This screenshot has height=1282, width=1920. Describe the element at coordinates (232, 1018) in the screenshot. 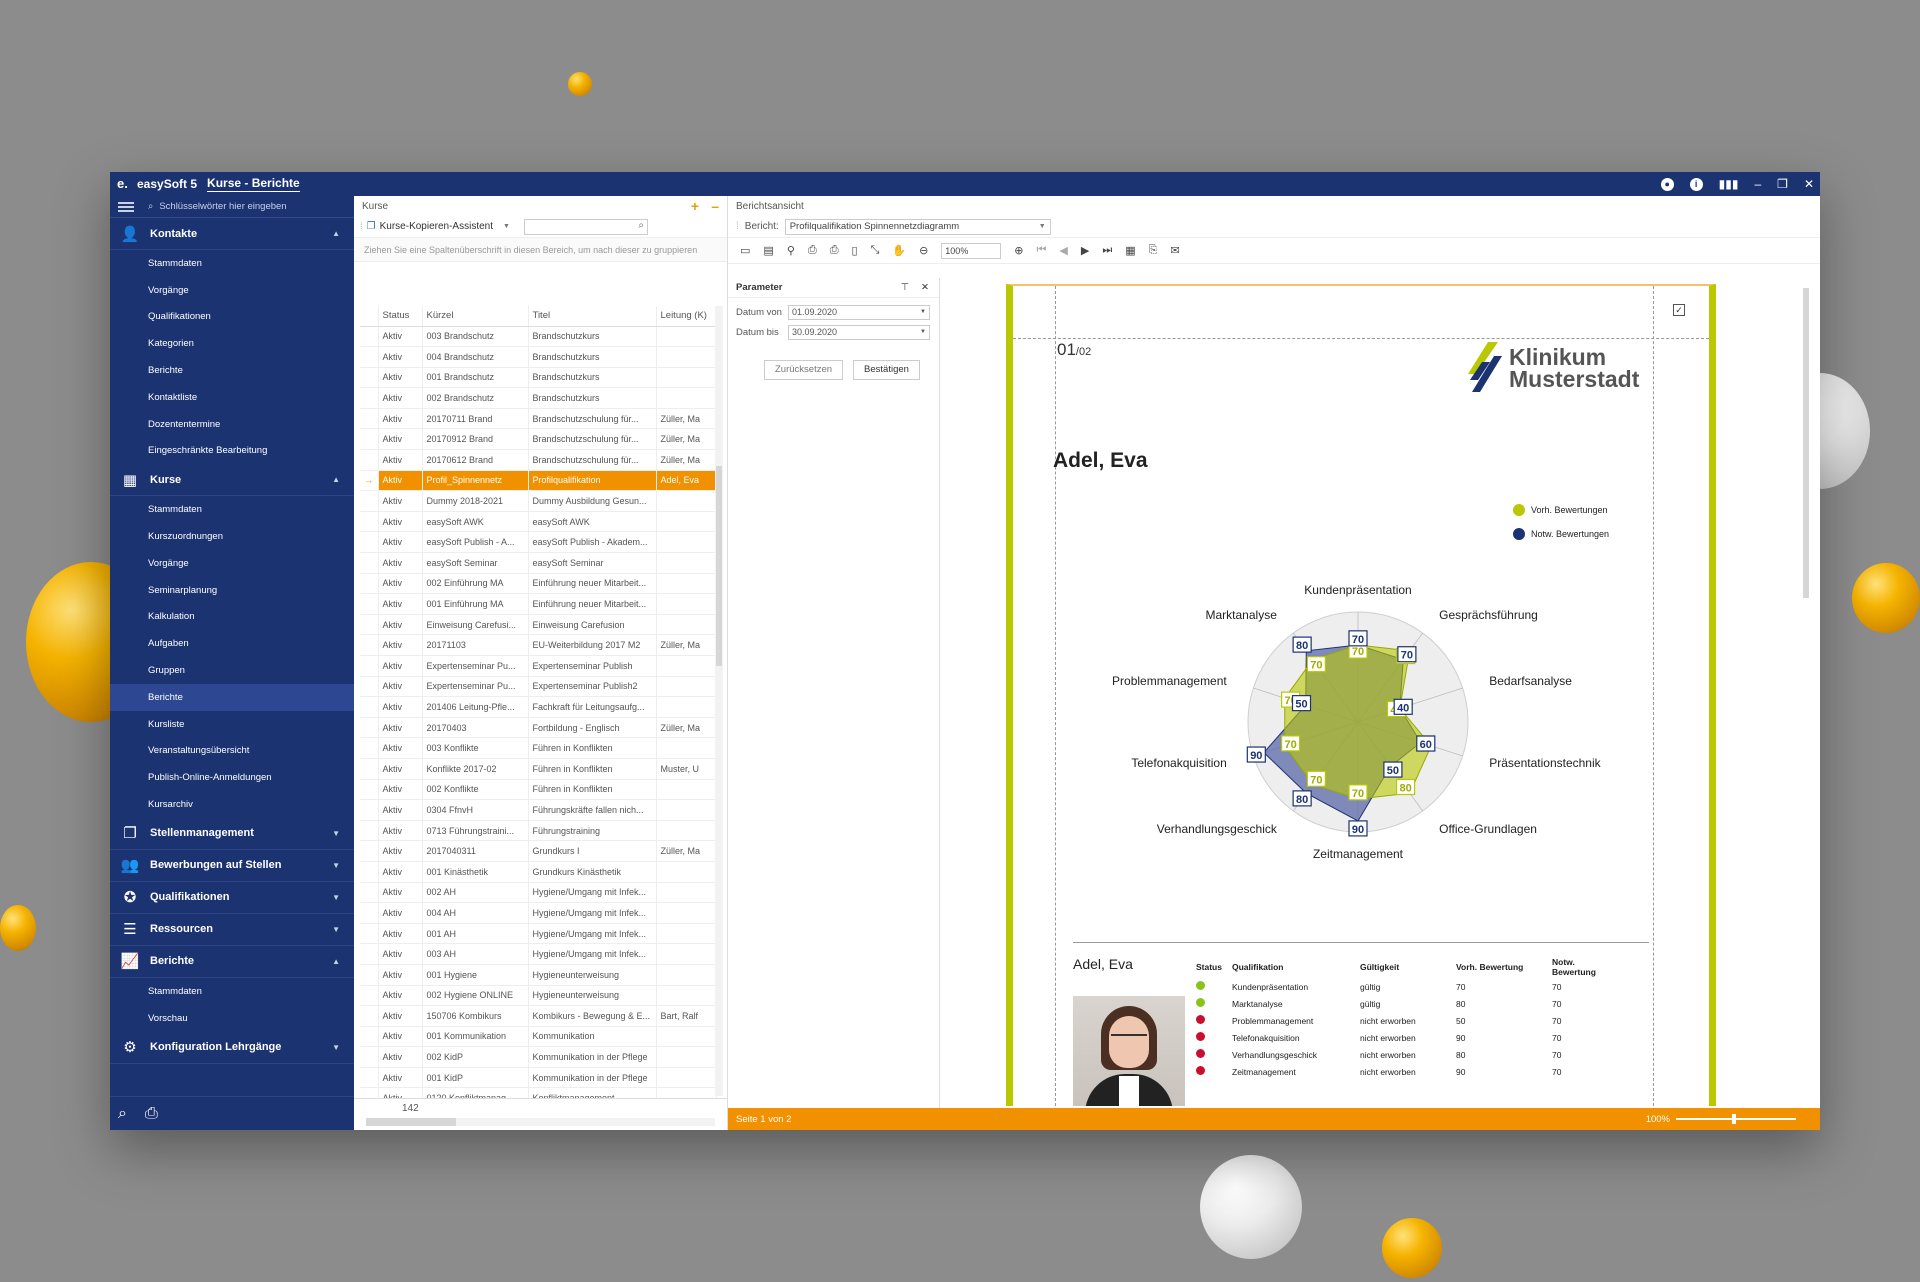

I see `sidebar-item: Vorschau` at that location.